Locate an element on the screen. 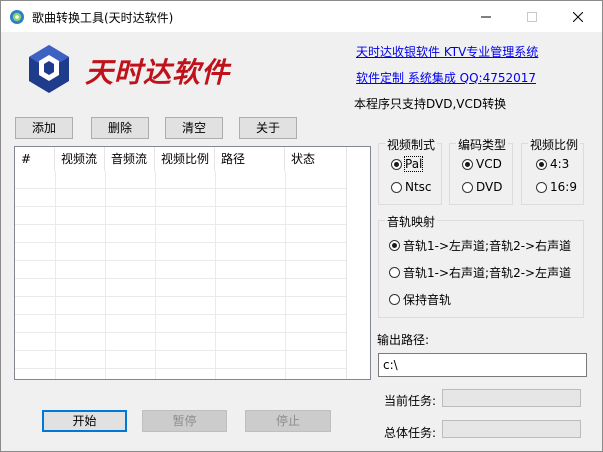 This screenshot has width=603, height=452. video-format-title: 视频制式 is located at coordinates (411, 144).